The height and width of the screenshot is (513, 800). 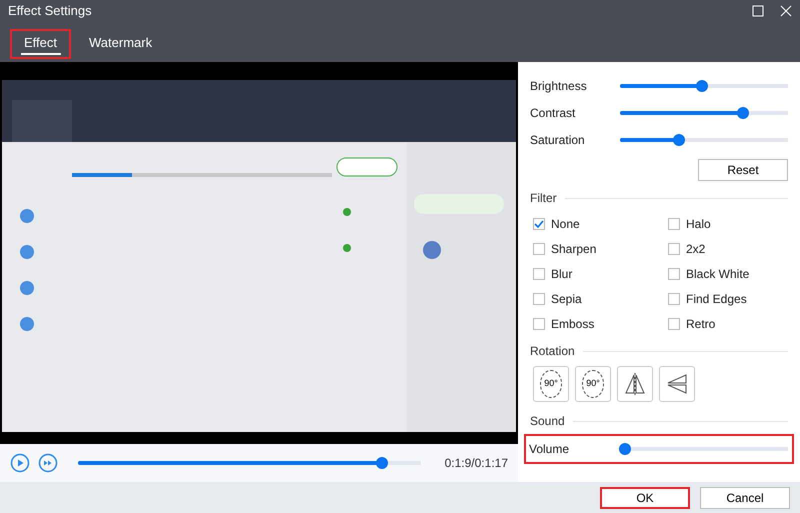 What do you see at coordinates (476, 463) in the screenshot?
I see `playback-time: 0:1:9/0:1:17` at bounding box center [476, 463].